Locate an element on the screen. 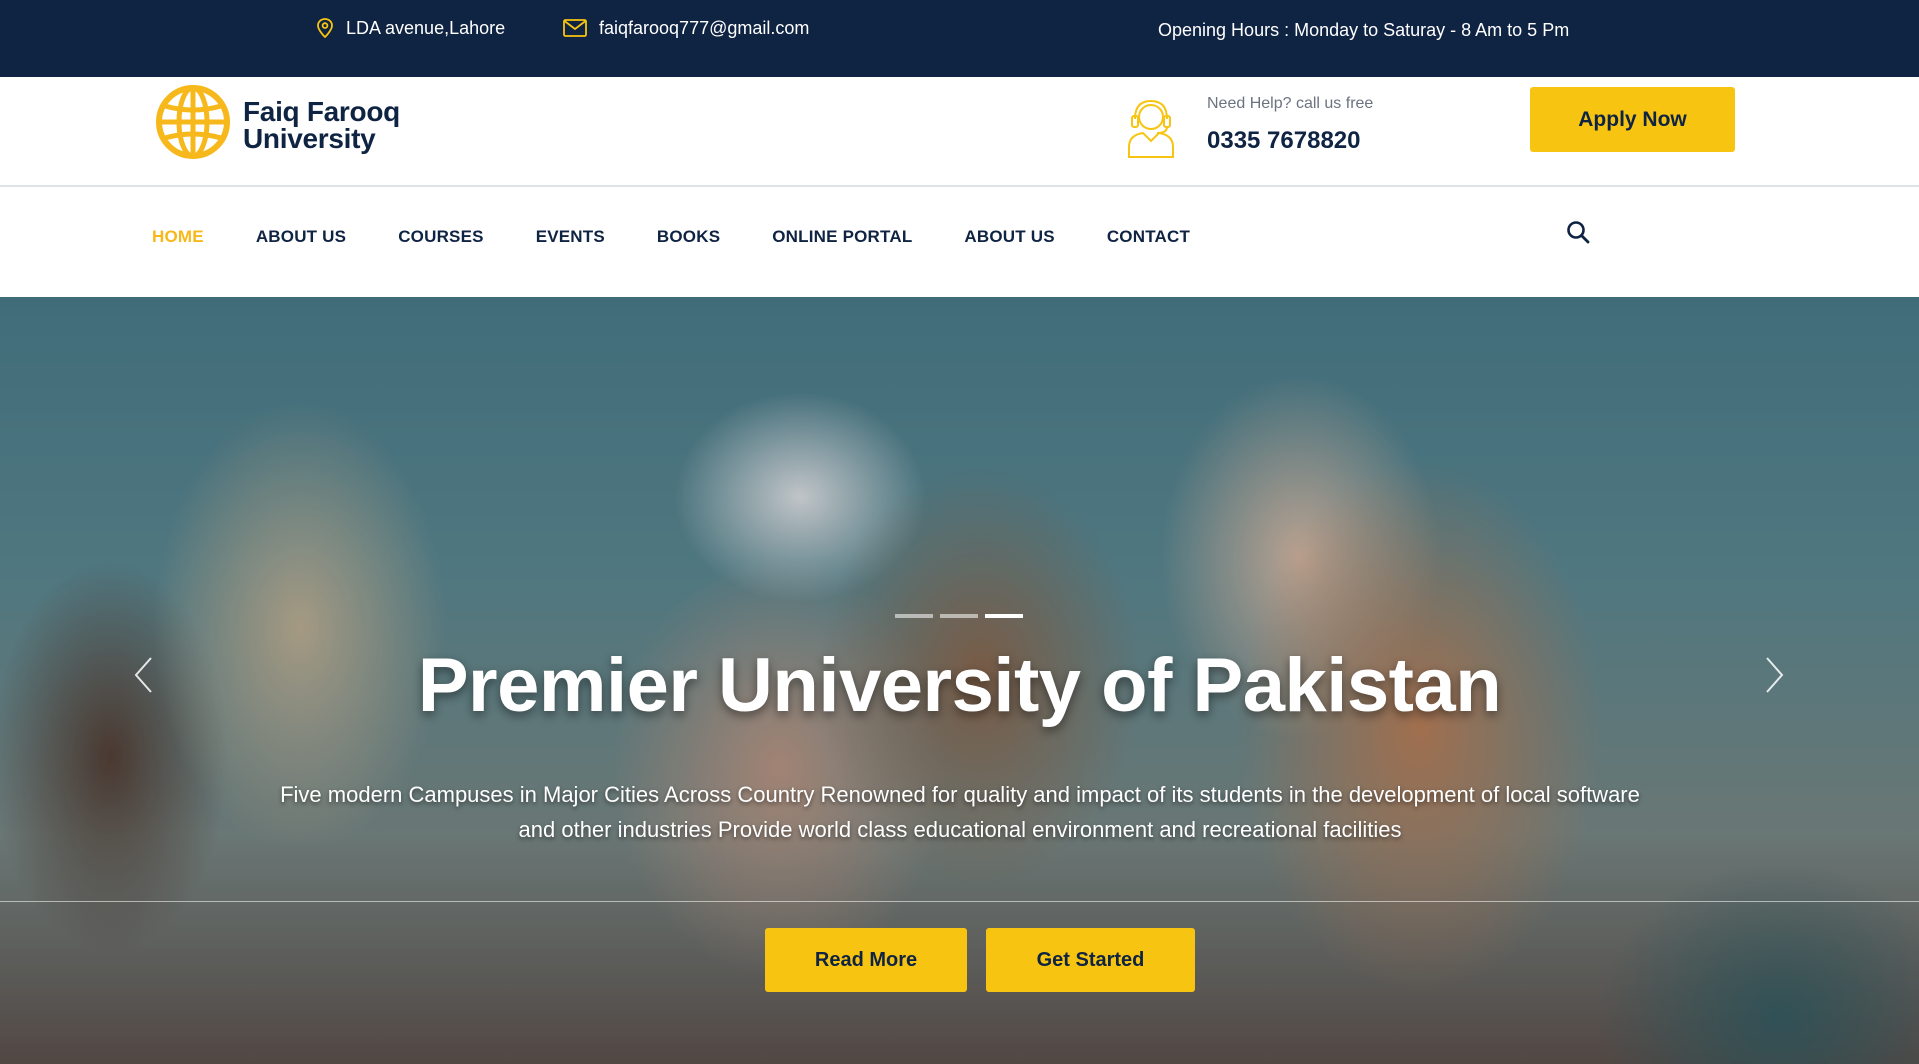 This screenshot has height=1064, width=1919. get-started-button: Get Started is located at coordinates (1090, 960).